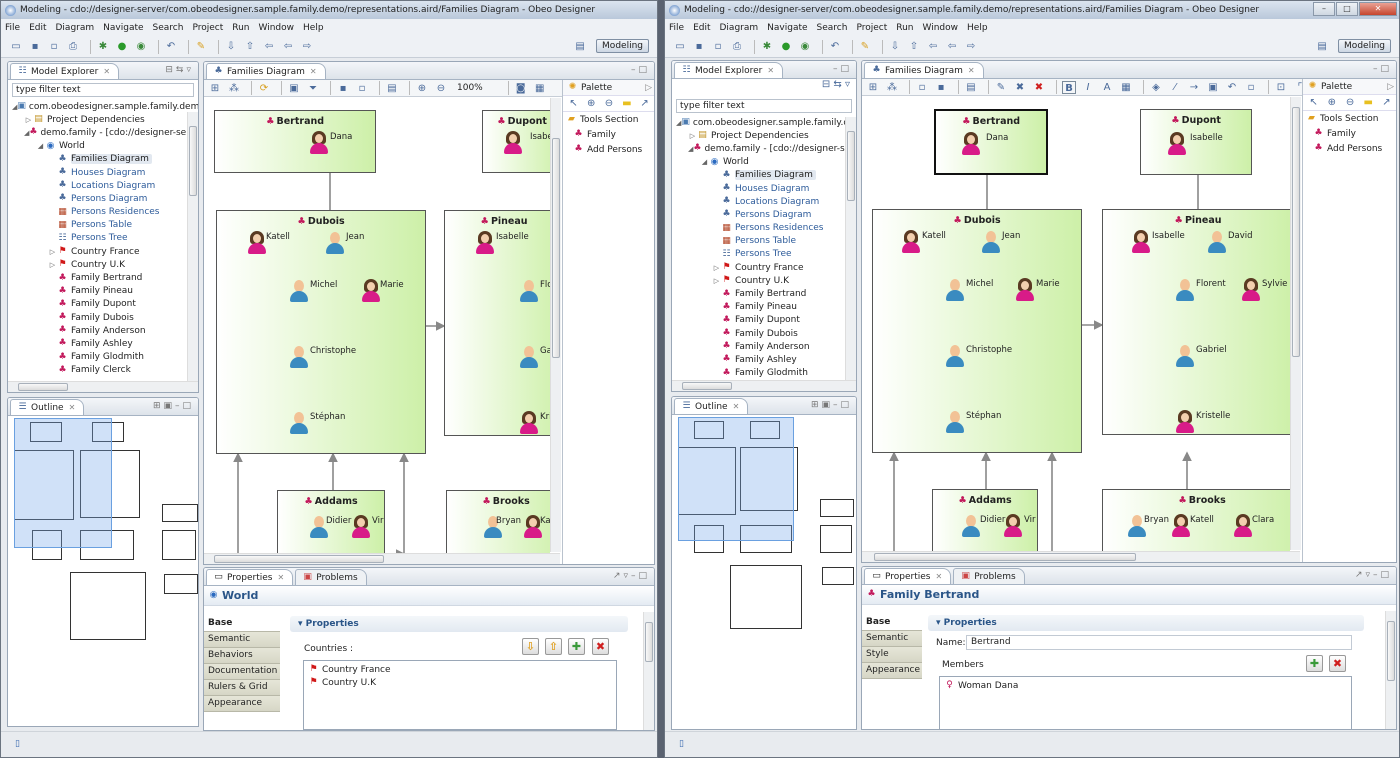 The height and width of the screenshot is (758, 1400). I want to click on note-tool-icon: ▬, so click(1368, 102).